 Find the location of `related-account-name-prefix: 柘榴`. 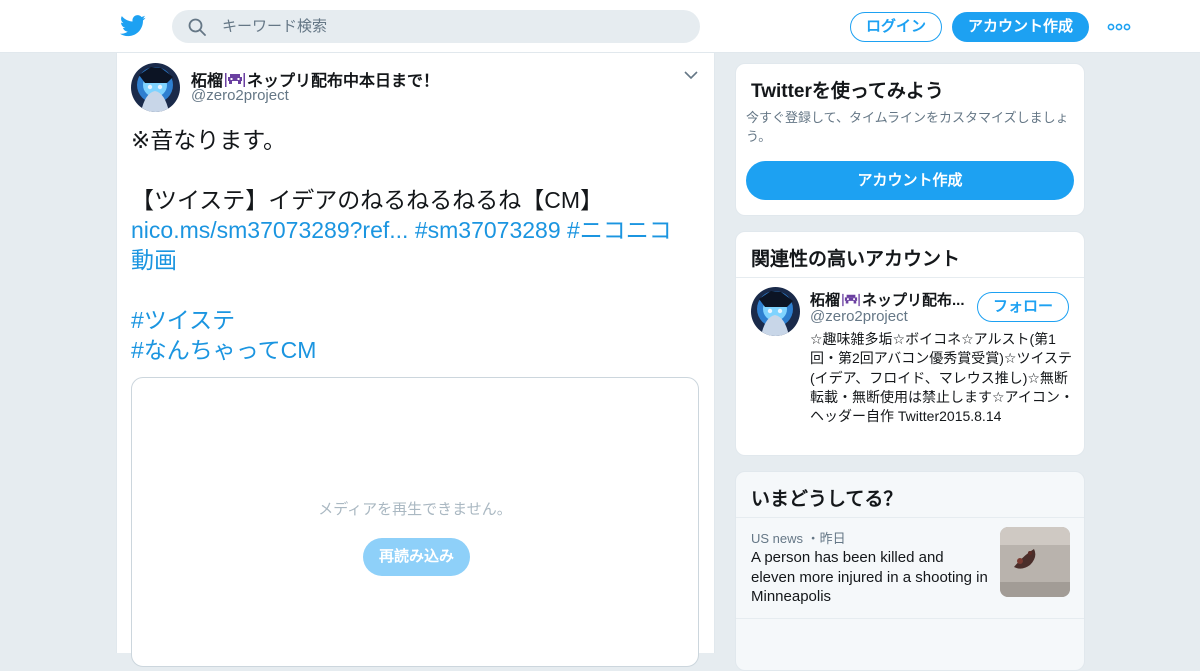

related-account-name-prefix: 柘榴 is located at coordinates (825, 300).